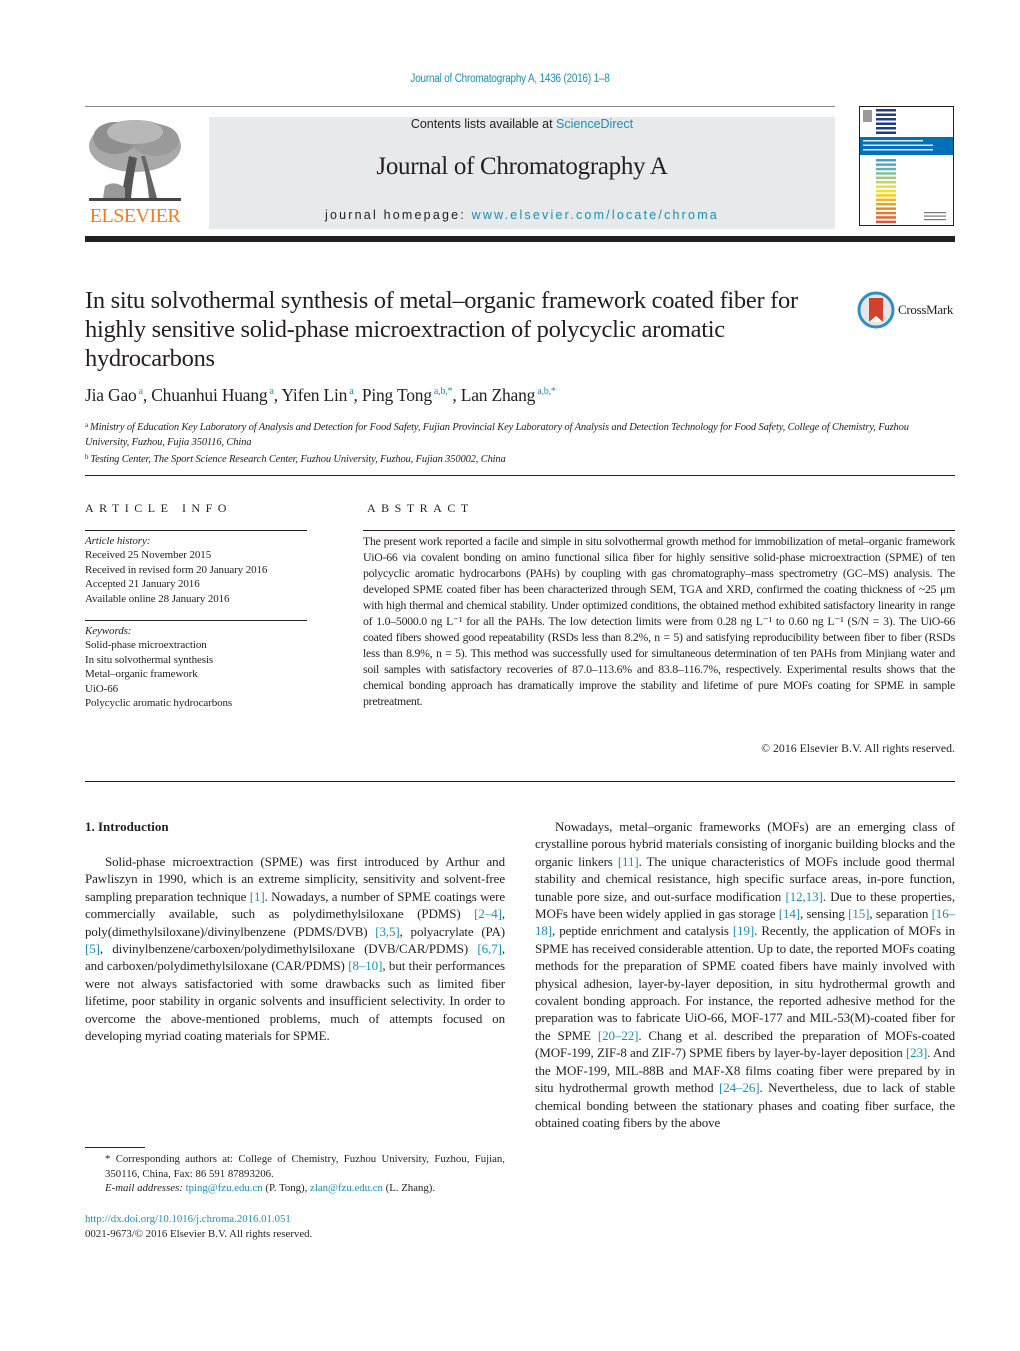 This screenshot has width=1020, height=1351. Describe the element at coordinates (127, 826) in the screenshot. I see `section-heading-introduction: 1. Introduction` at that location.